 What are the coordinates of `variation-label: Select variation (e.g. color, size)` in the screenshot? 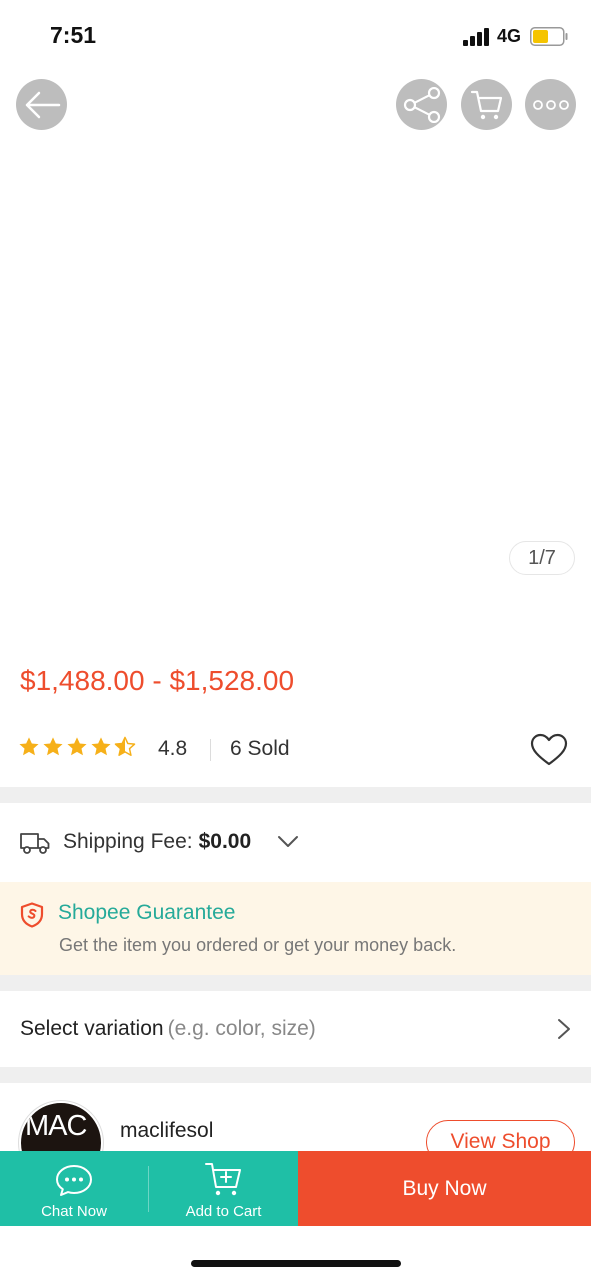 It's located at (168, 1029).